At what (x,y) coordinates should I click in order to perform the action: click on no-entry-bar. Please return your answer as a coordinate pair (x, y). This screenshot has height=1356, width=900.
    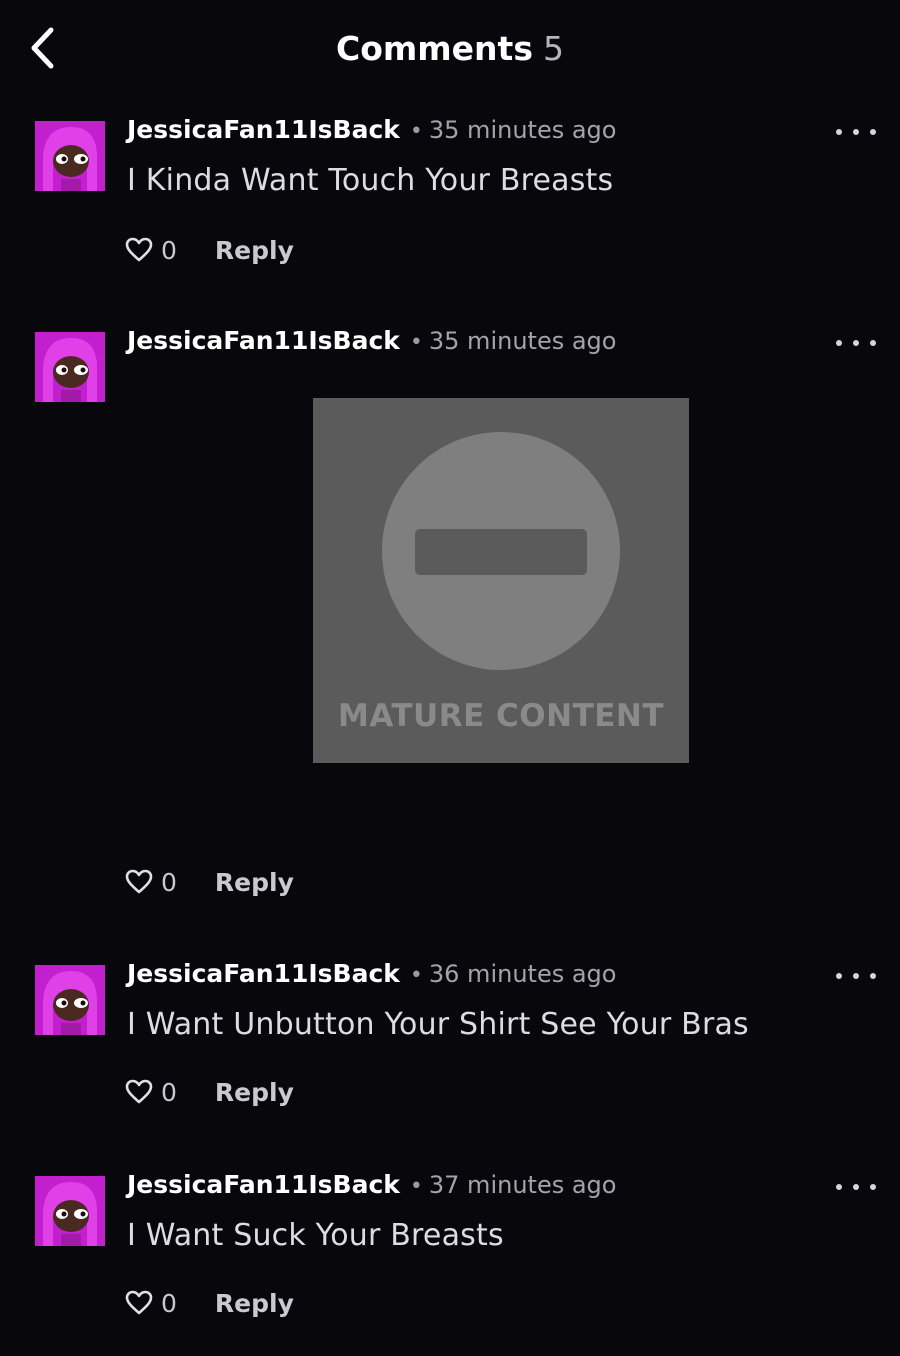
    Looking at the image, I should click on (501, 552).